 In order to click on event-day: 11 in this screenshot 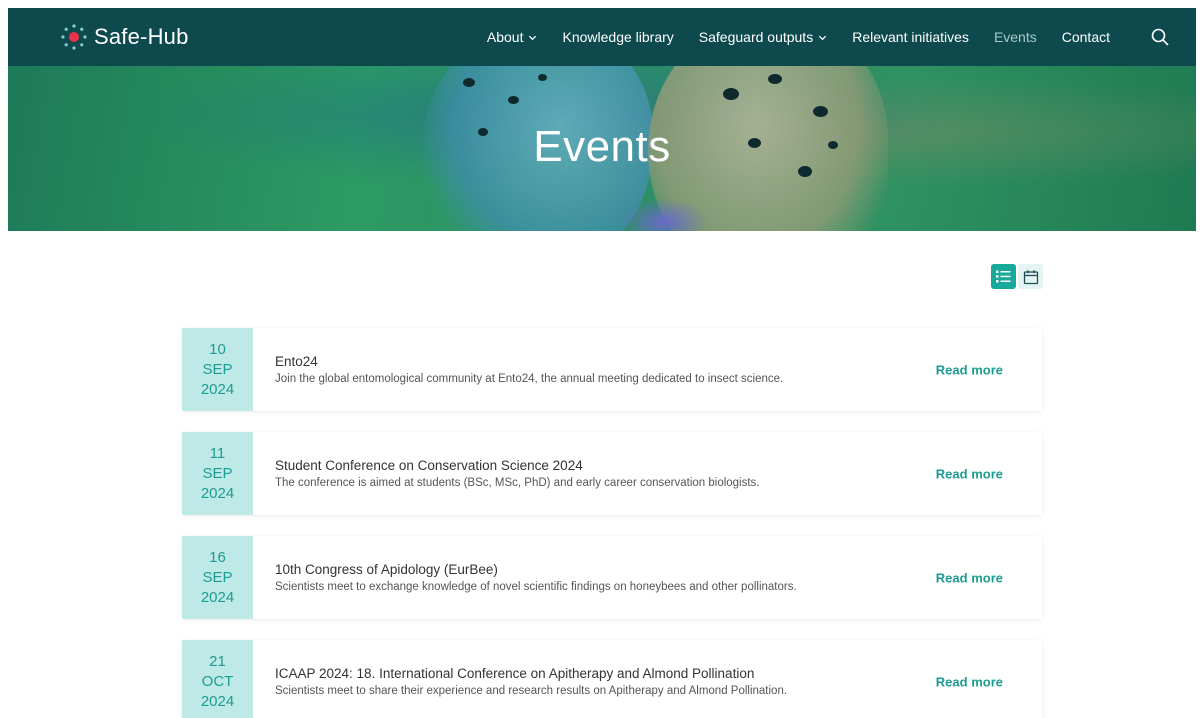, I will do `click(217, 453)`.